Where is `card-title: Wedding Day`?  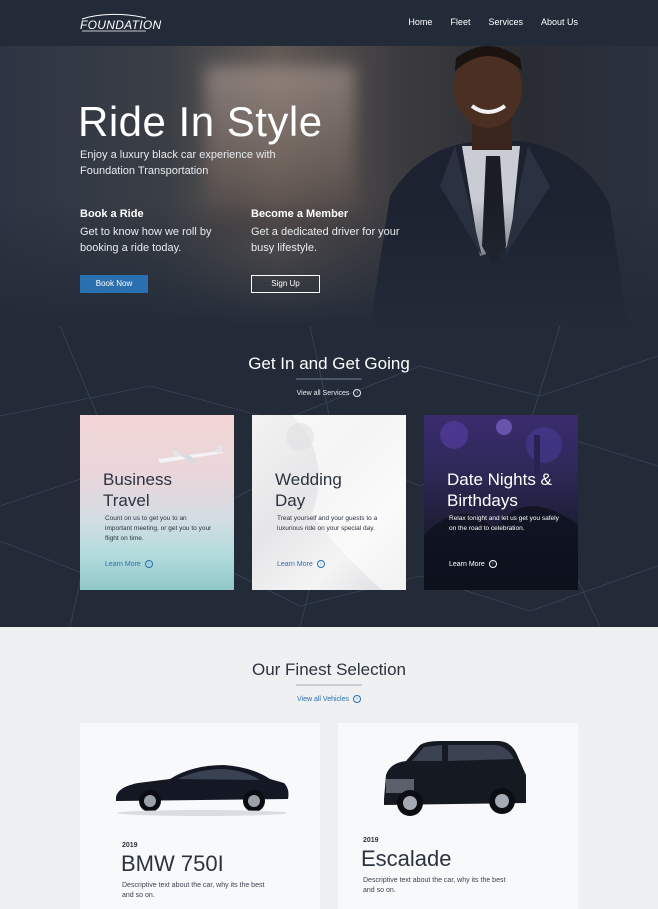
card-title: Wedding Day is located at coordinates (308, 490).